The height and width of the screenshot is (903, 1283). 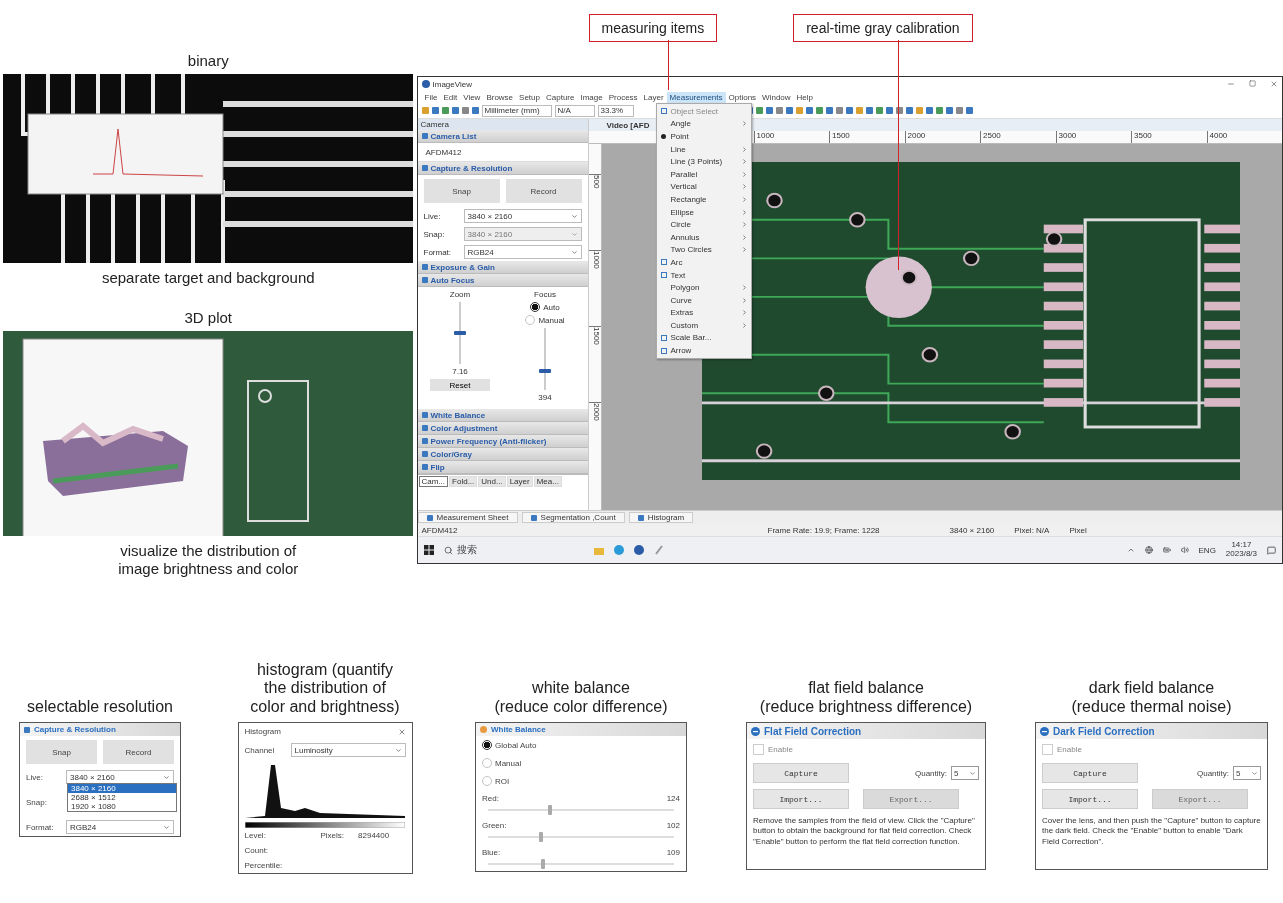 I want to click on menu-item: Vertical, so click(x=703, y=187).